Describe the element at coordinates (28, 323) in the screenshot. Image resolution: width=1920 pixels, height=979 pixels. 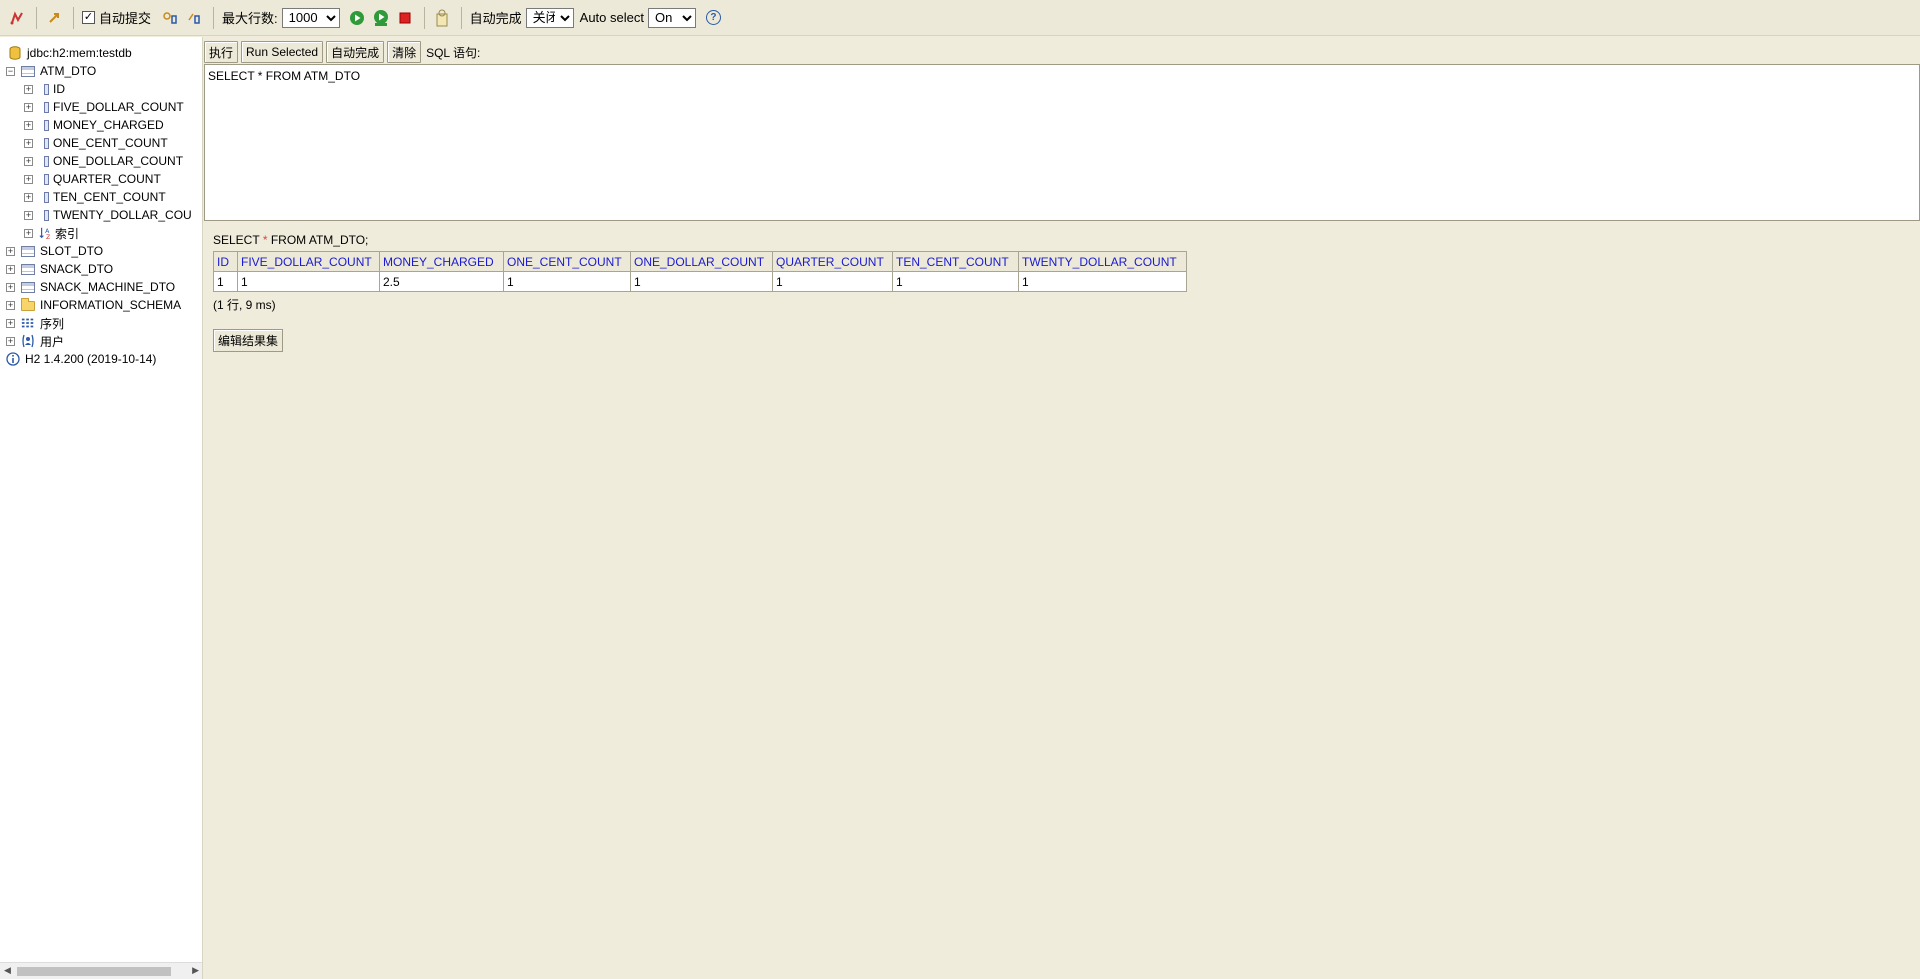
I see `sequence-icon` at that location.